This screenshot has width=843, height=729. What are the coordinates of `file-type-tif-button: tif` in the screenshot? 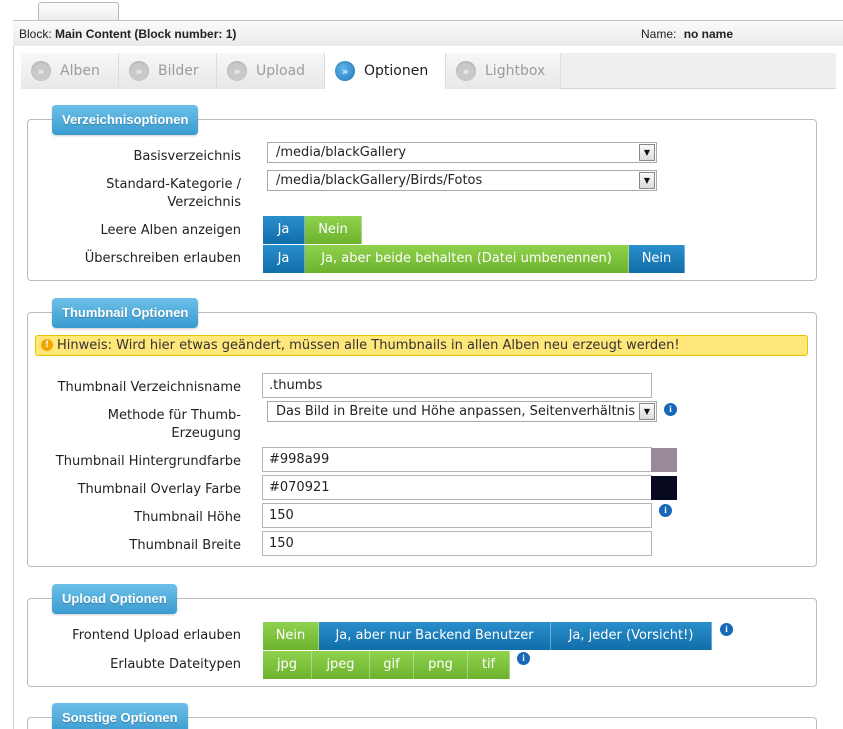 It's located at (489, 665).